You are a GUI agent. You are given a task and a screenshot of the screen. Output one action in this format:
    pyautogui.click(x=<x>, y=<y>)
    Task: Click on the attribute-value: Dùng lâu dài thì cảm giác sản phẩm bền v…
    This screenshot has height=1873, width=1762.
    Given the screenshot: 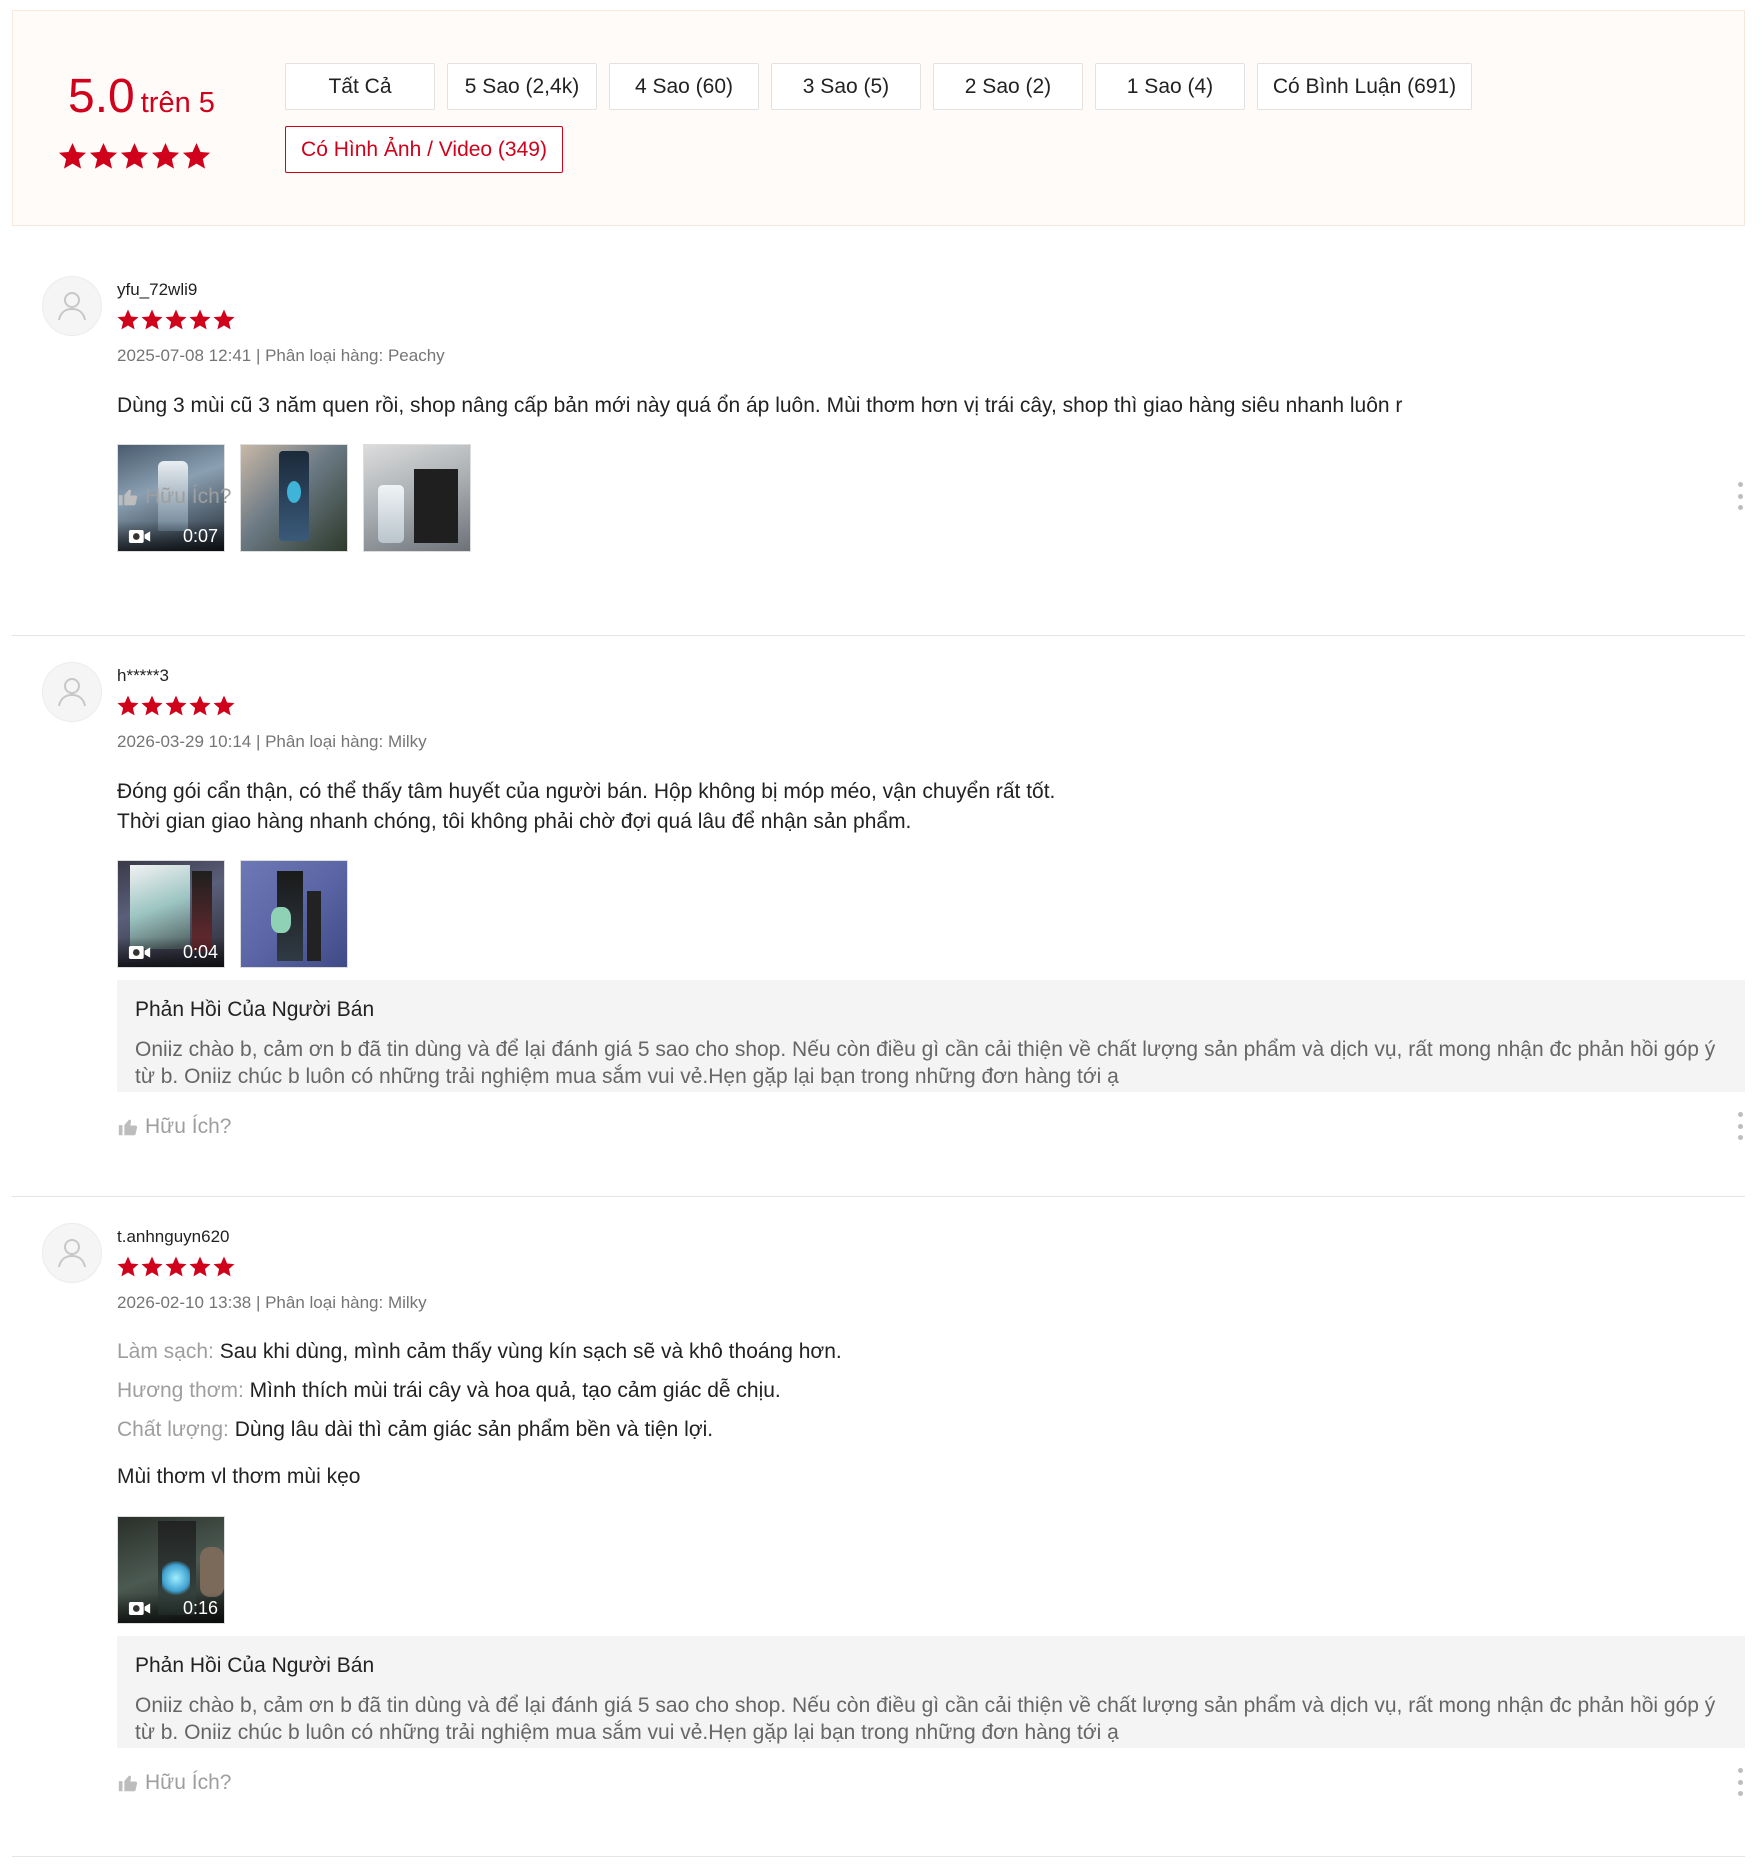 What is the action you would take?
    pyautogui.click(x=474, y=1429)
    